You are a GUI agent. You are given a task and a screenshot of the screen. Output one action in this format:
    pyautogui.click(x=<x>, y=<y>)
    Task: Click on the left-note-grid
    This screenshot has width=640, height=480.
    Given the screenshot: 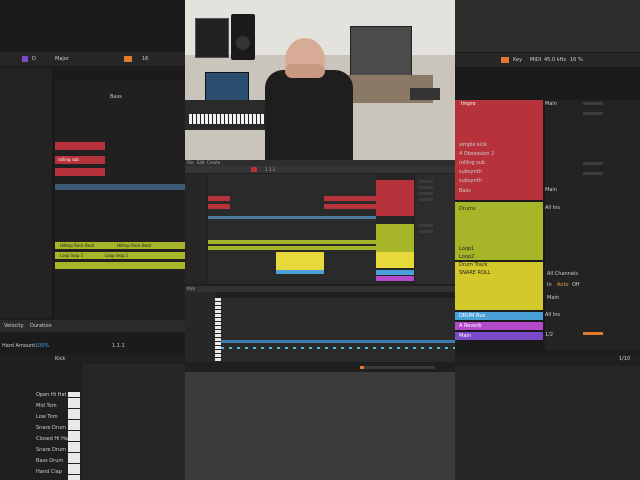 What is the action you would take?
    pyautogui.click(x=133, y=422)
    